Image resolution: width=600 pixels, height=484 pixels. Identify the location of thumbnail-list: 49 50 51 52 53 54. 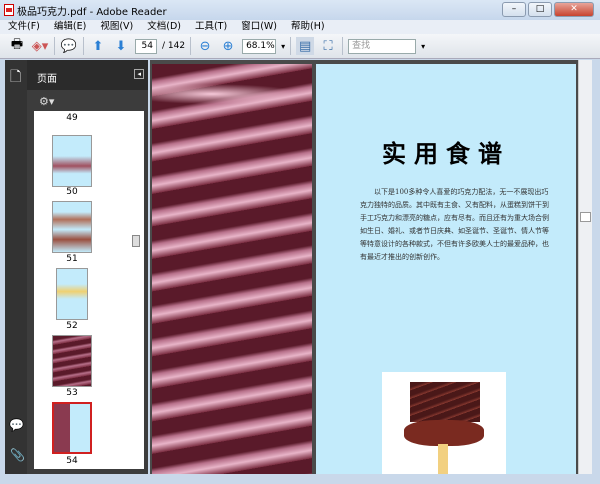
(89, 290).